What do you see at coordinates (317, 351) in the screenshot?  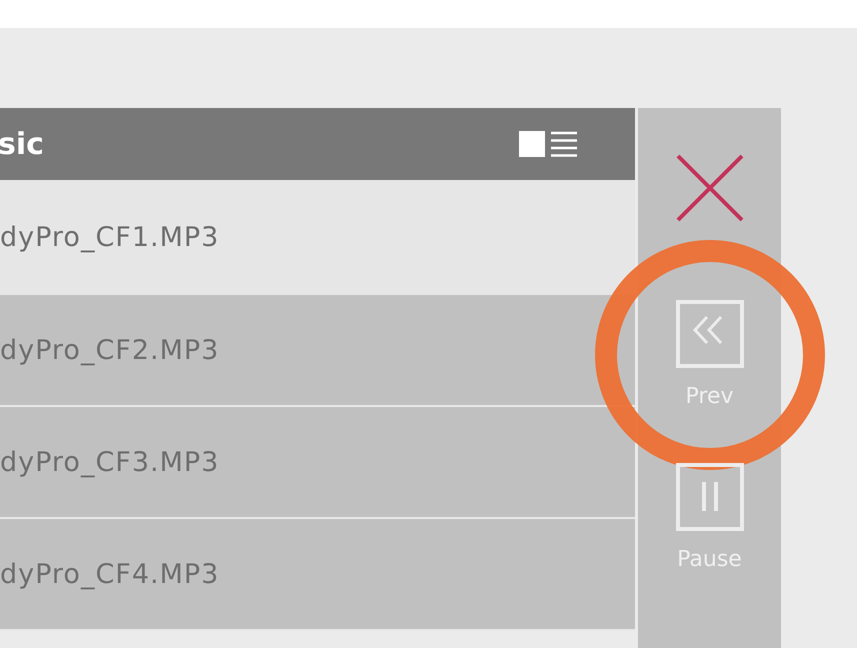 I see `track-row: dyPro_CF2.MP3` at bounding box center [317, 351].